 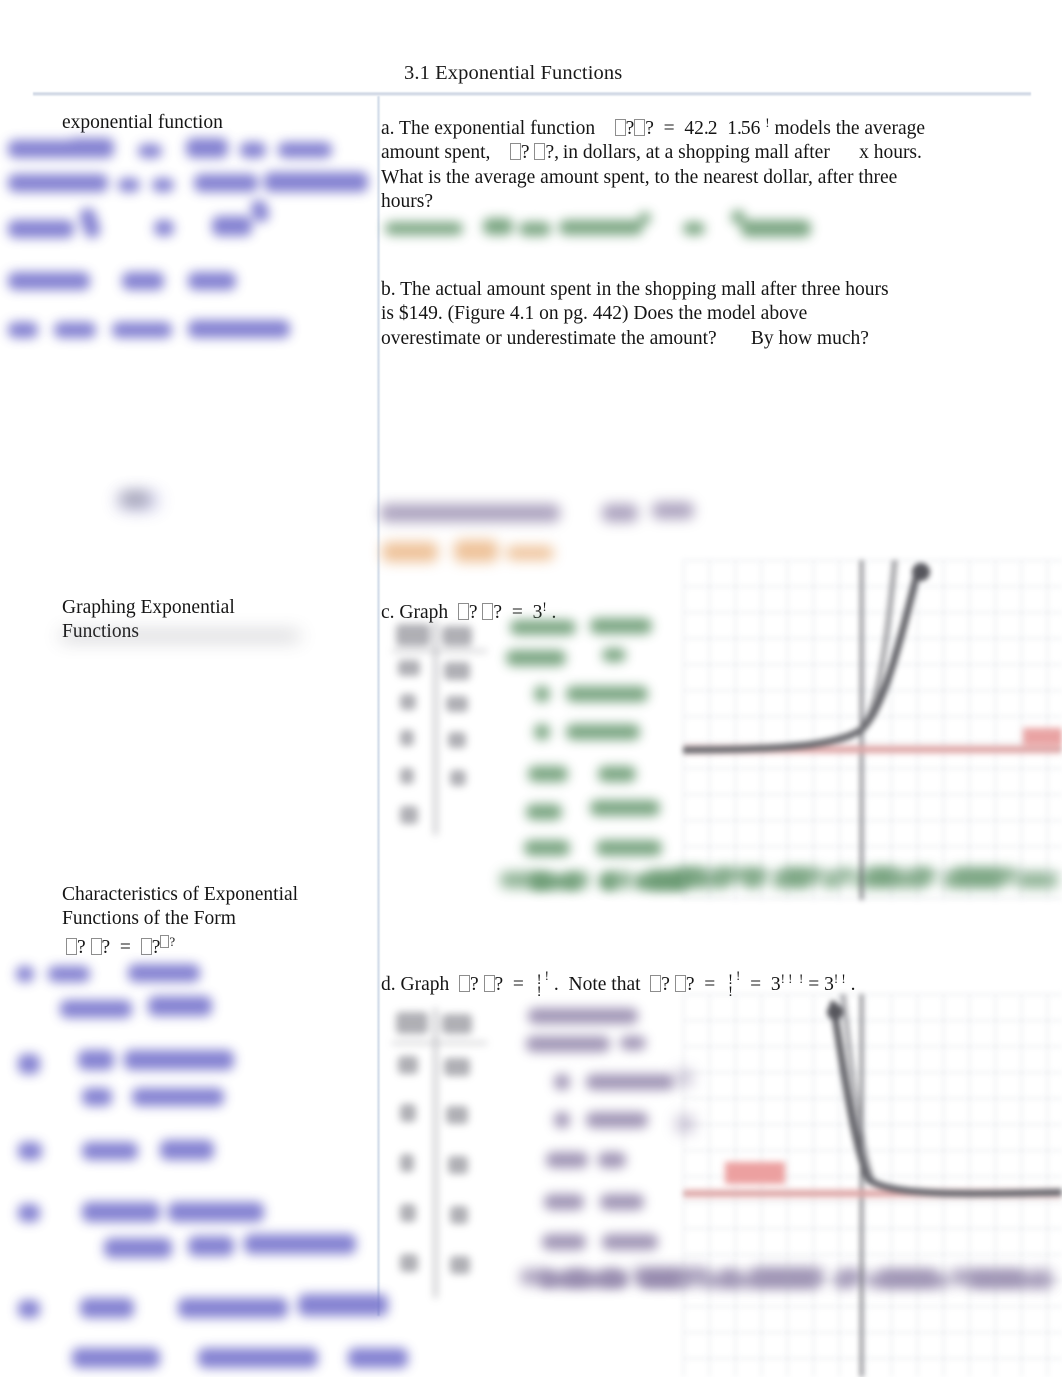 I want to click on handwriting-graph-d-underline, so click(x=869, y=1283).